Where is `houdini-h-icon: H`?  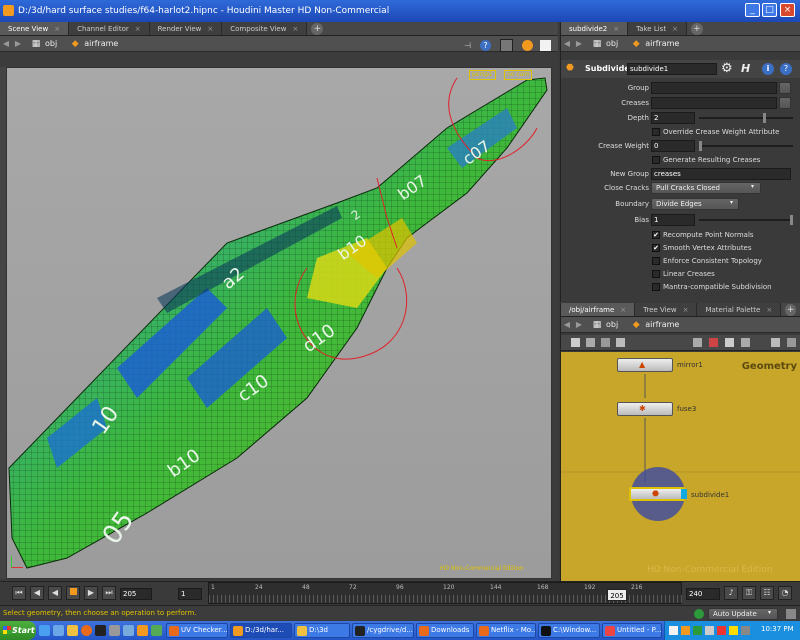
houdini-h-icon: H is located at coordinates (745, 68).